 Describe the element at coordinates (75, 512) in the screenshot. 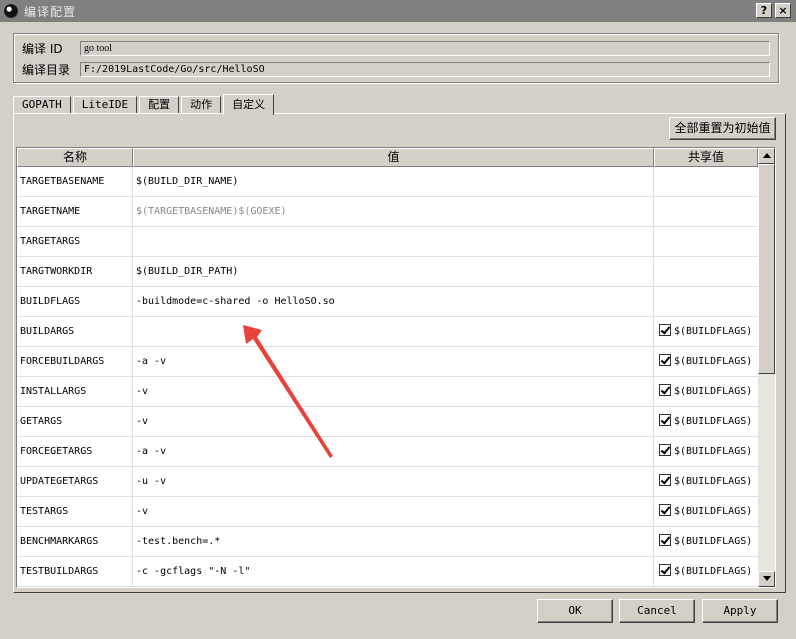

I see `cell-name: TESTARGS` at that location.